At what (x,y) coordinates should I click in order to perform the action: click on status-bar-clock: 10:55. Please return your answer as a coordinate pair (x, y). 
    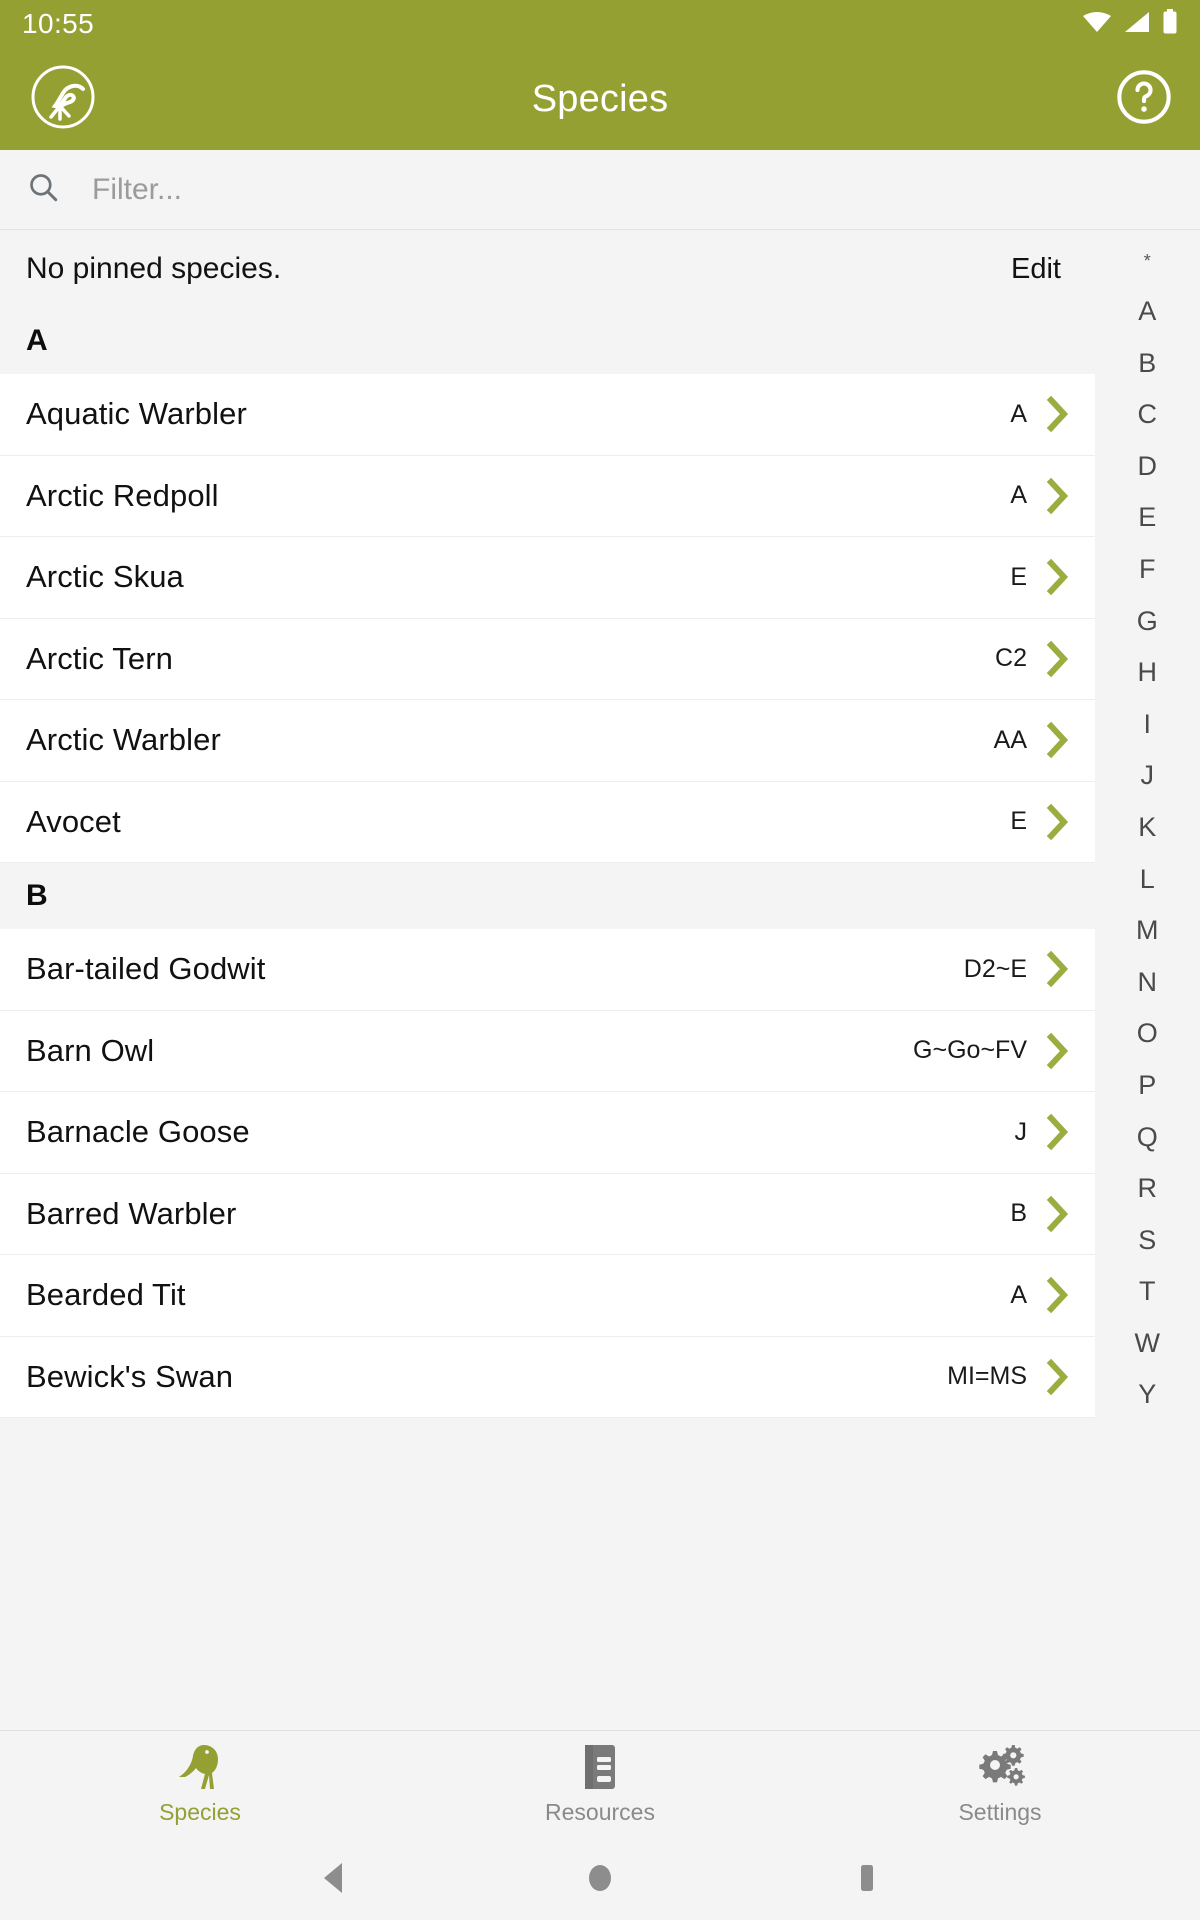
    Looking at the image, I should click on (58, 23).